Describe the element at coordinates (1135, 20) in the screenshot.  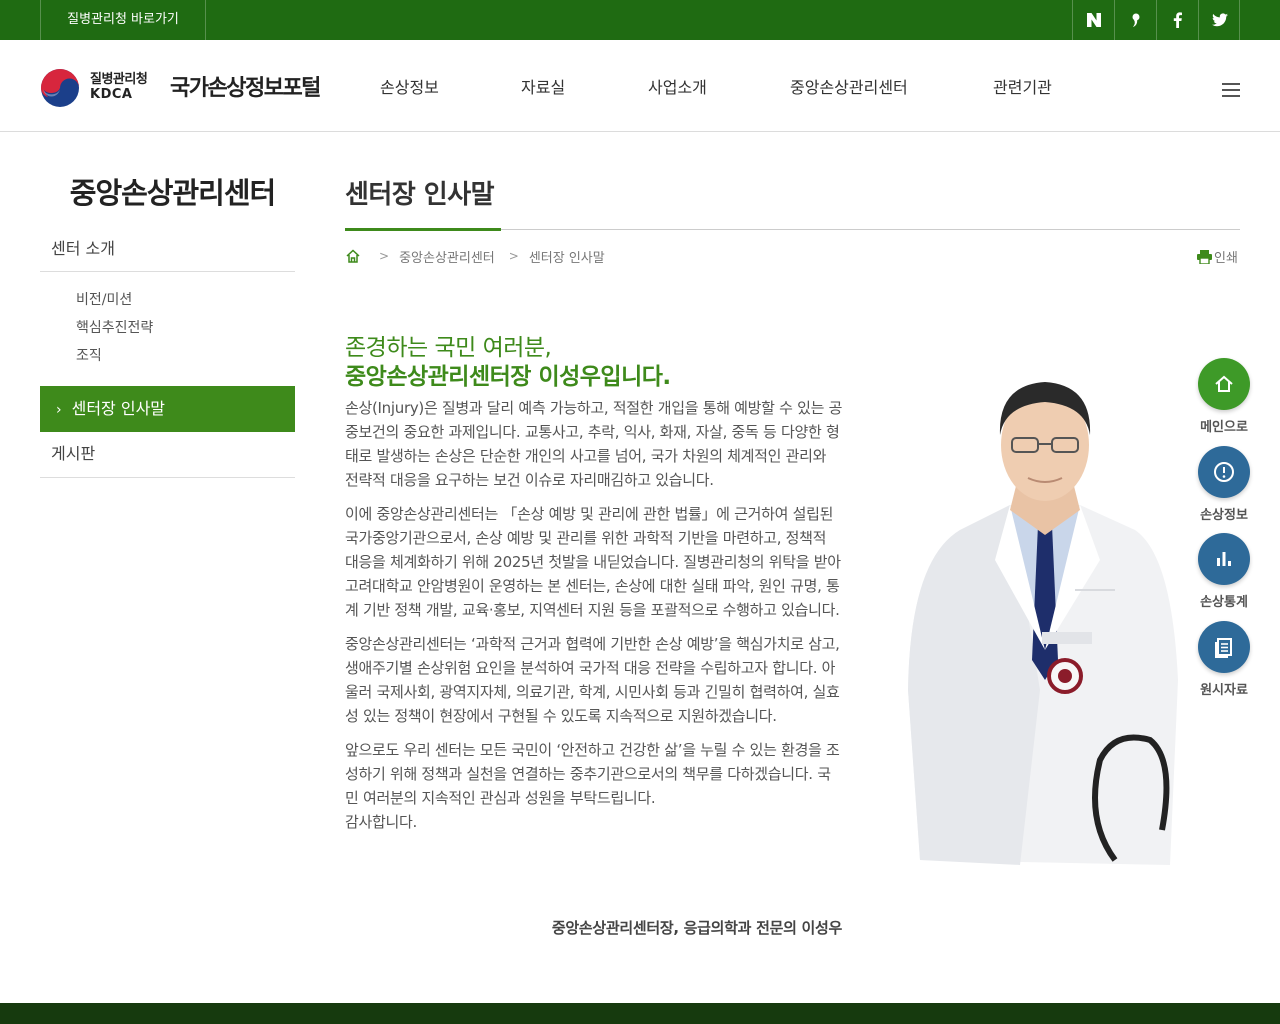
I see `kakao-icon` at that location.